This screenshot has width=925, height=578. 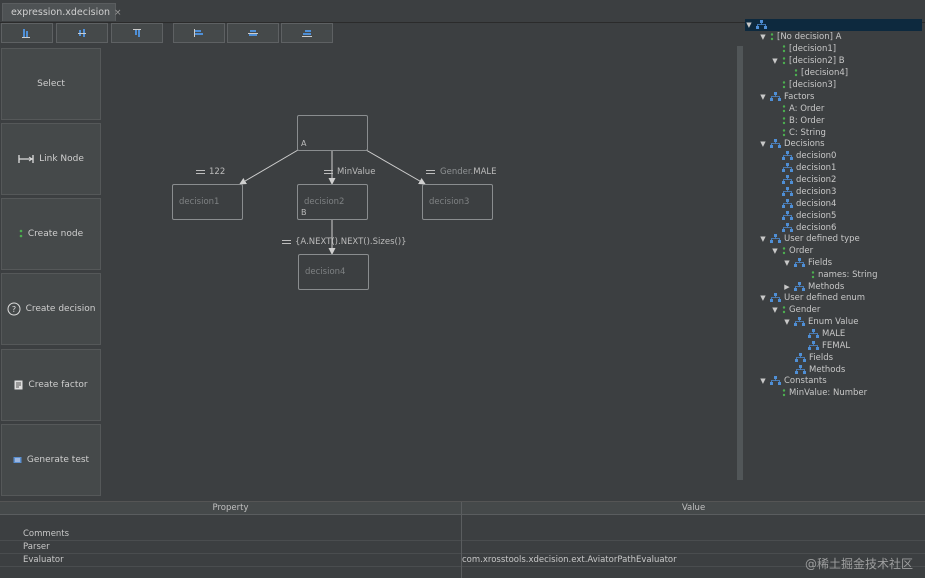 I want to click on edge-label-122: 122, so click(x=210, y=172).